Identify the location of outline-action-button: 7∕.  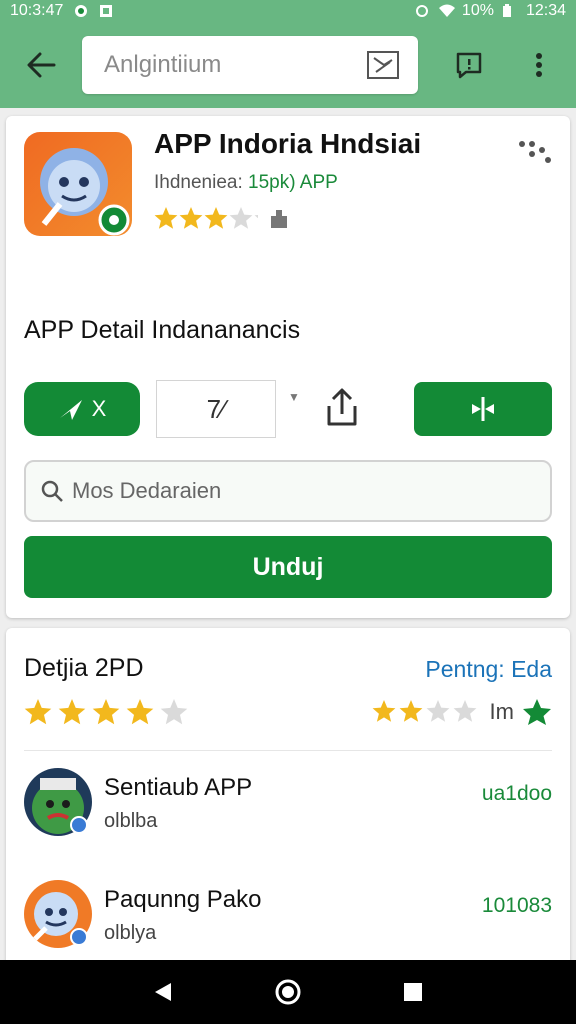
(216, 409).